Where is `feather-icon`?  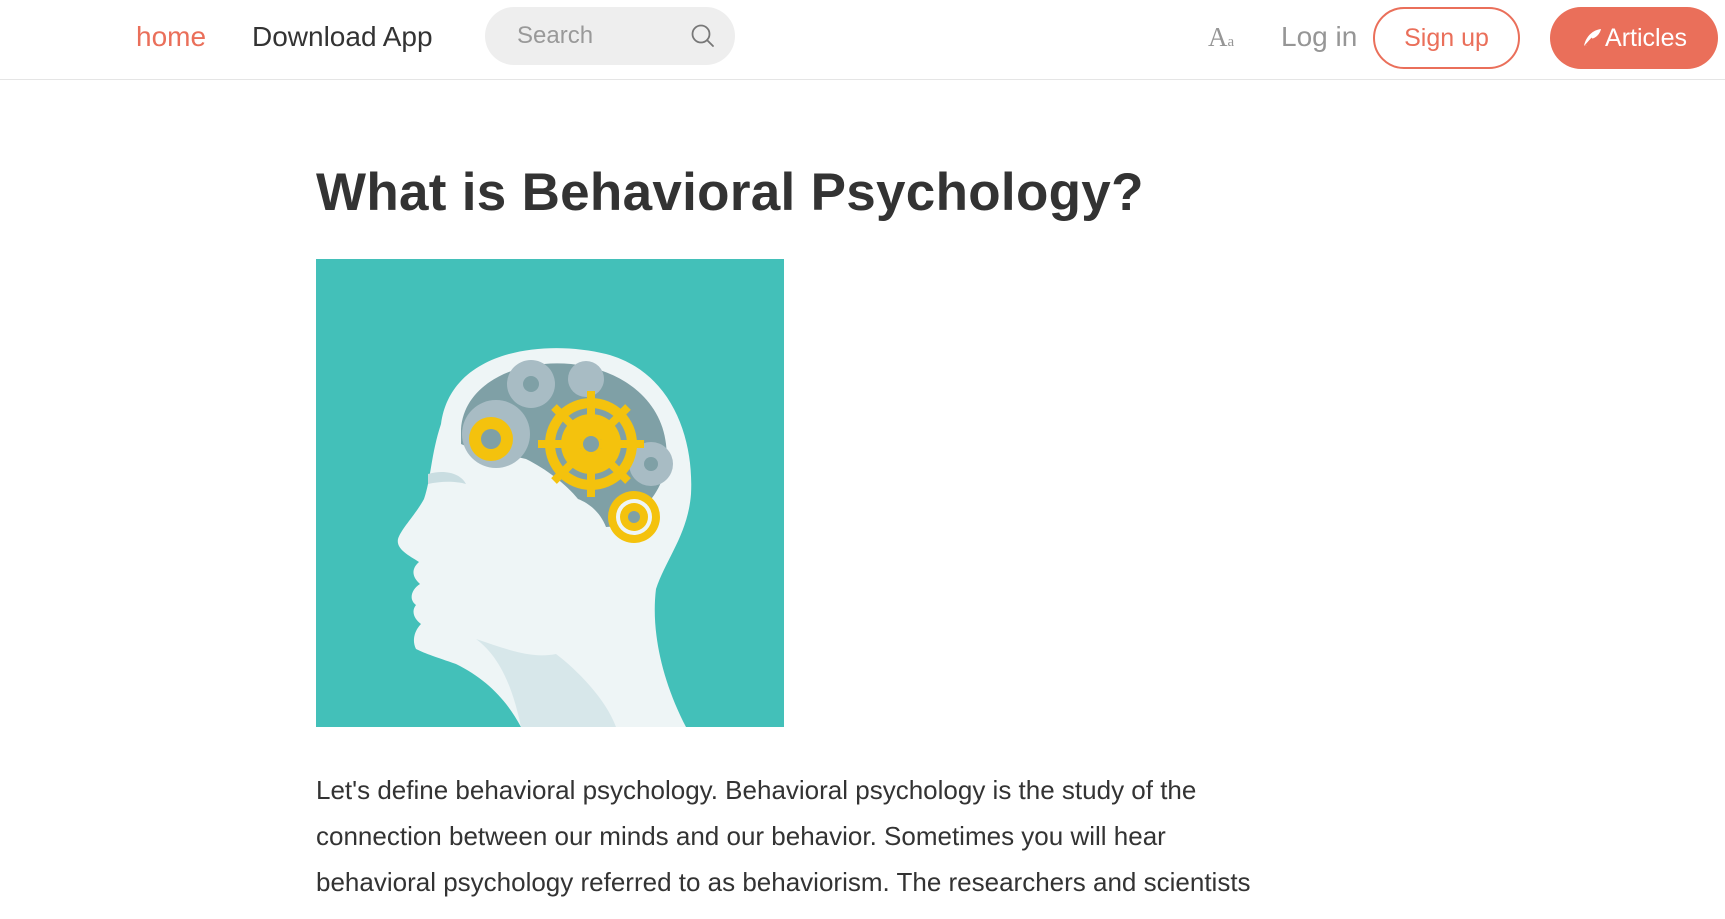 feather-icon is located at coordinates (1592, 29).